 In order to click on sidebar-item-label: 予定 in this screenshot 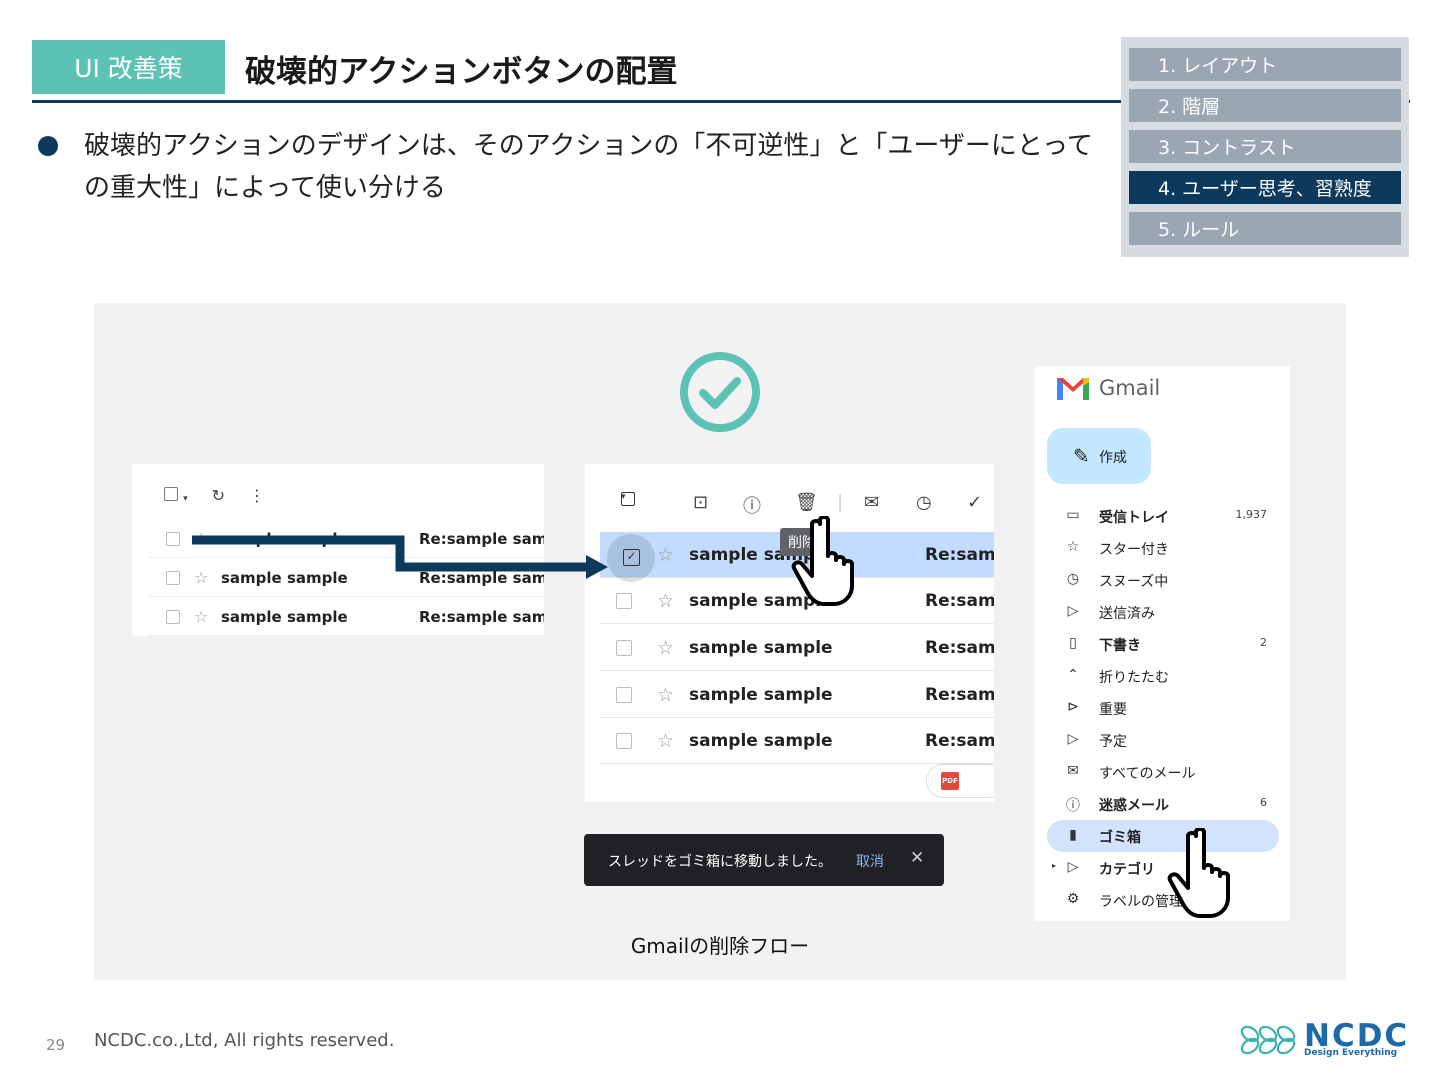, I will do `click(1113, 742)`.